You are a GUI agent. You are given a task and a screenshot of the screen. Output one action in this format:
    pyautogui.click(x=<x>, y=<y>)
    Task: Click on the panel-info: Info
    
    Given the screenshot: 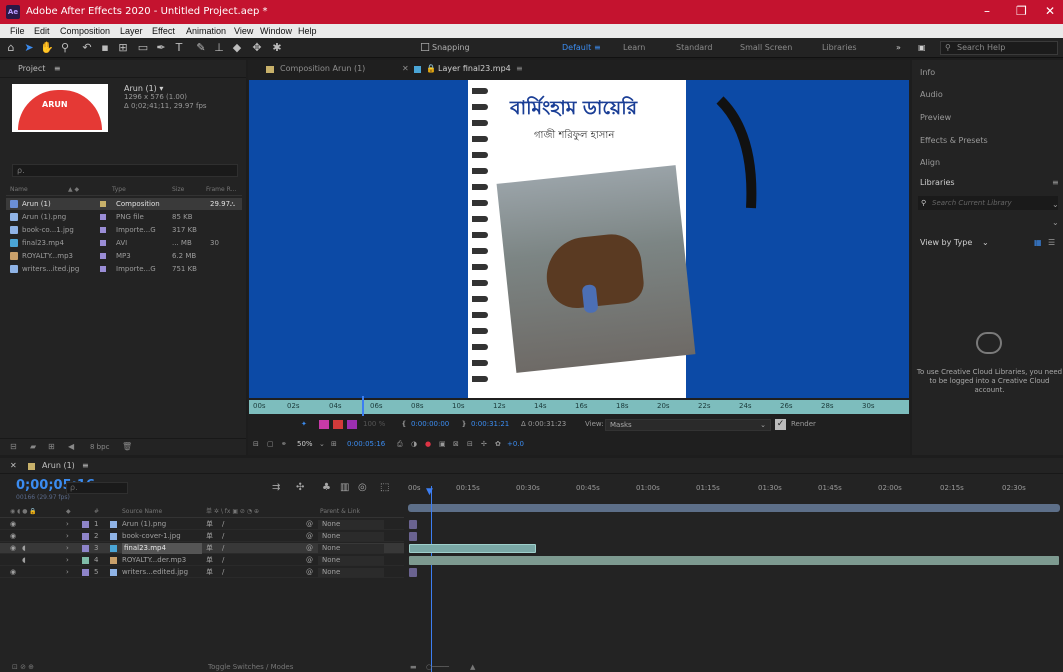 What is the action you would take?
    pyautogui.click(x=927, y=72)
    